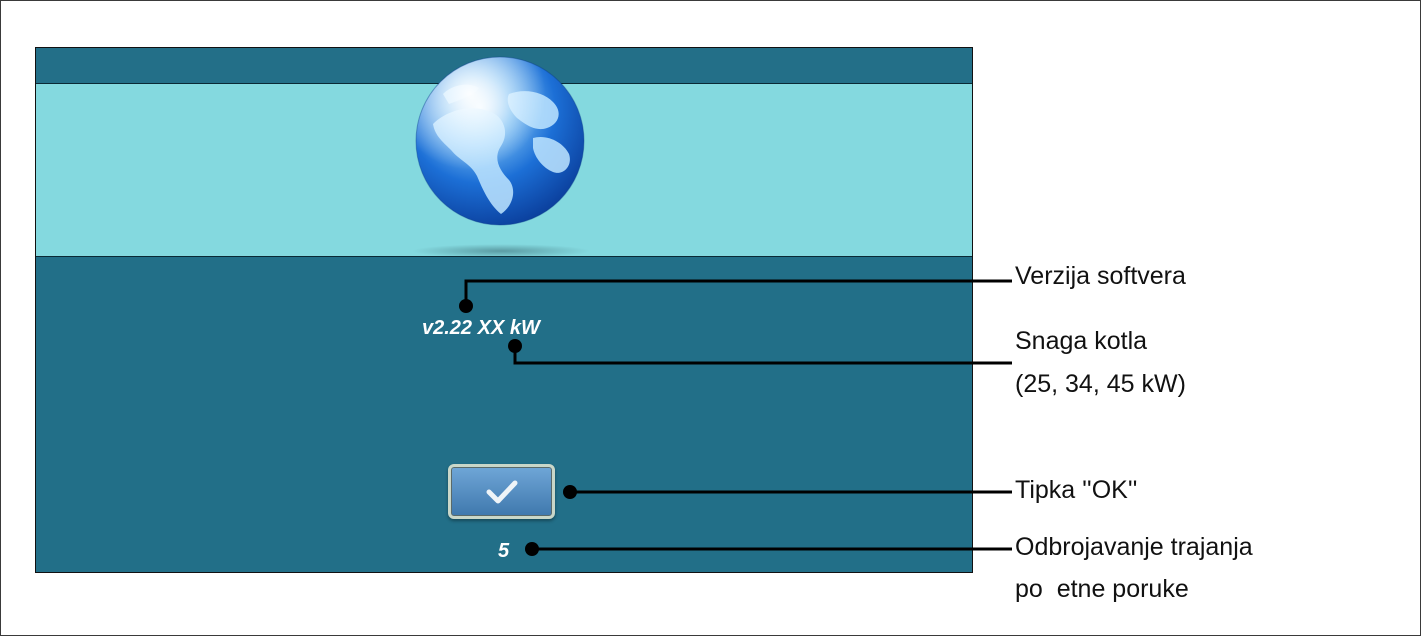  Describe the element at coordinates (570, 492) in the screenshot. I see `ok-dot` at that location.